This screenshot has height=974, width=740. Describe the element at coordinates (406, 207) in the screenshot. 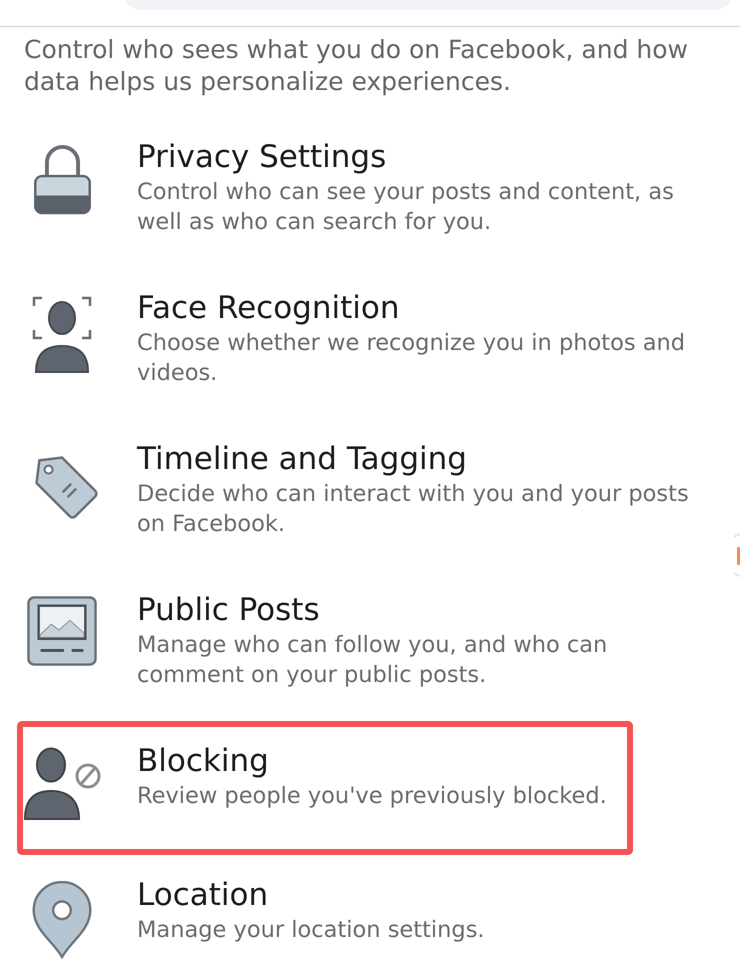

I see `item-description: Control who can see your posts and content, as well as who can search for you.` at that location.